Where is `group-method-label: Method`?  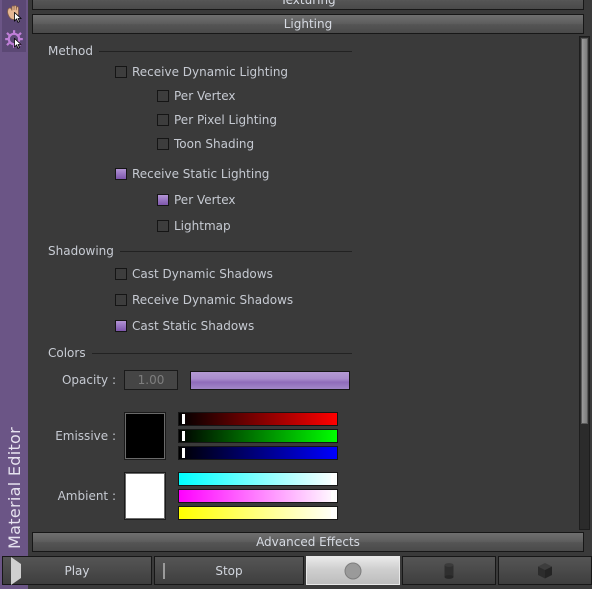 group-method-label: Method is located at coordinates (70, 51).